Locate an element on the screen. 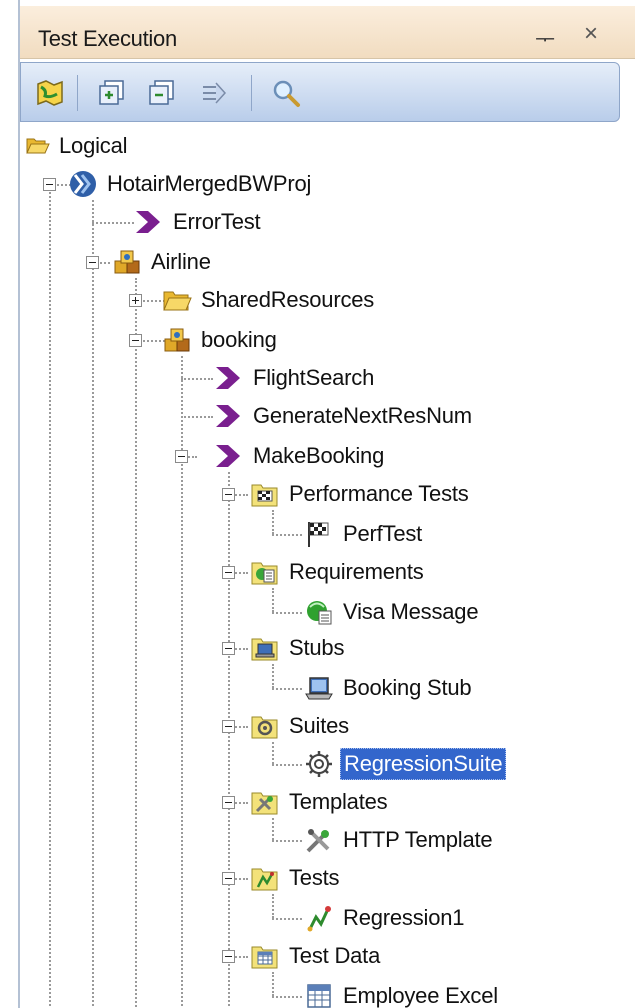 The height and width of the screenshot is (1008, 635). tree-node-performance-tests: Performance Tests is located at coordinates (361, 494).